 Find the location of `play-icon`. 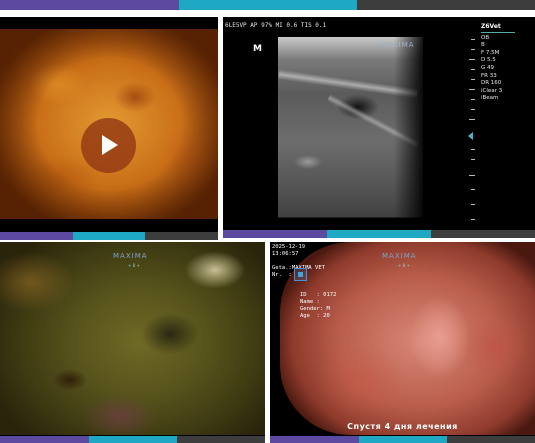

play-icon is located at coordinates (110, 145).